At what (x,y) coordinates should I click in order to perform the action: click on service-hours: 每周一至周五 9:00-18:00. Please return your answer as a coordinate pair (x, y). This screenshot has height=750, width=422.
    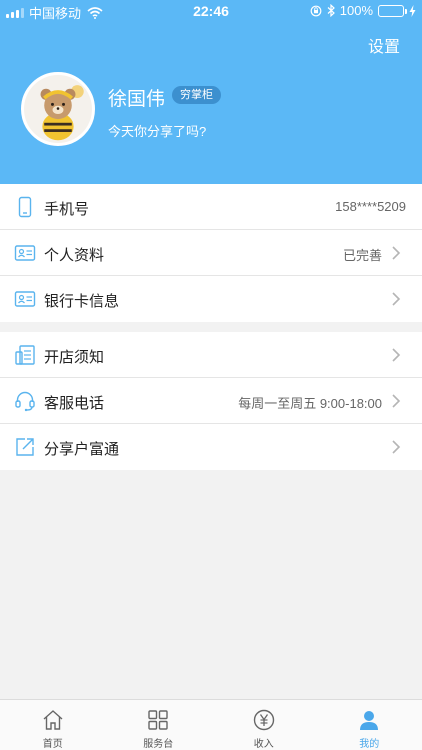
    Looking at the image, I should click on (310, 403).